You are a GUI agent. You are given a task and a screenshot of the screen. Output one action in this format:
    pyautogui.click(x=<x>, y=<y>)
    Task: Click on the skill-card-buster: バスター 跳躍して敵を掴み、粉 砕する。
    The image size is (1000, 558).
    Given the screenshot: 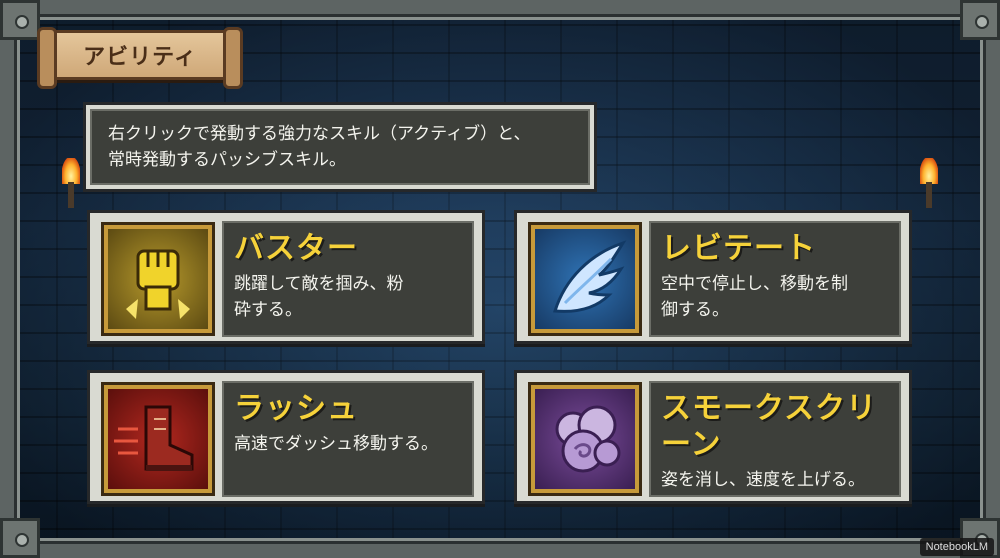 What is the action you would take?
    pyautogui.click(x=286, y=277)
    